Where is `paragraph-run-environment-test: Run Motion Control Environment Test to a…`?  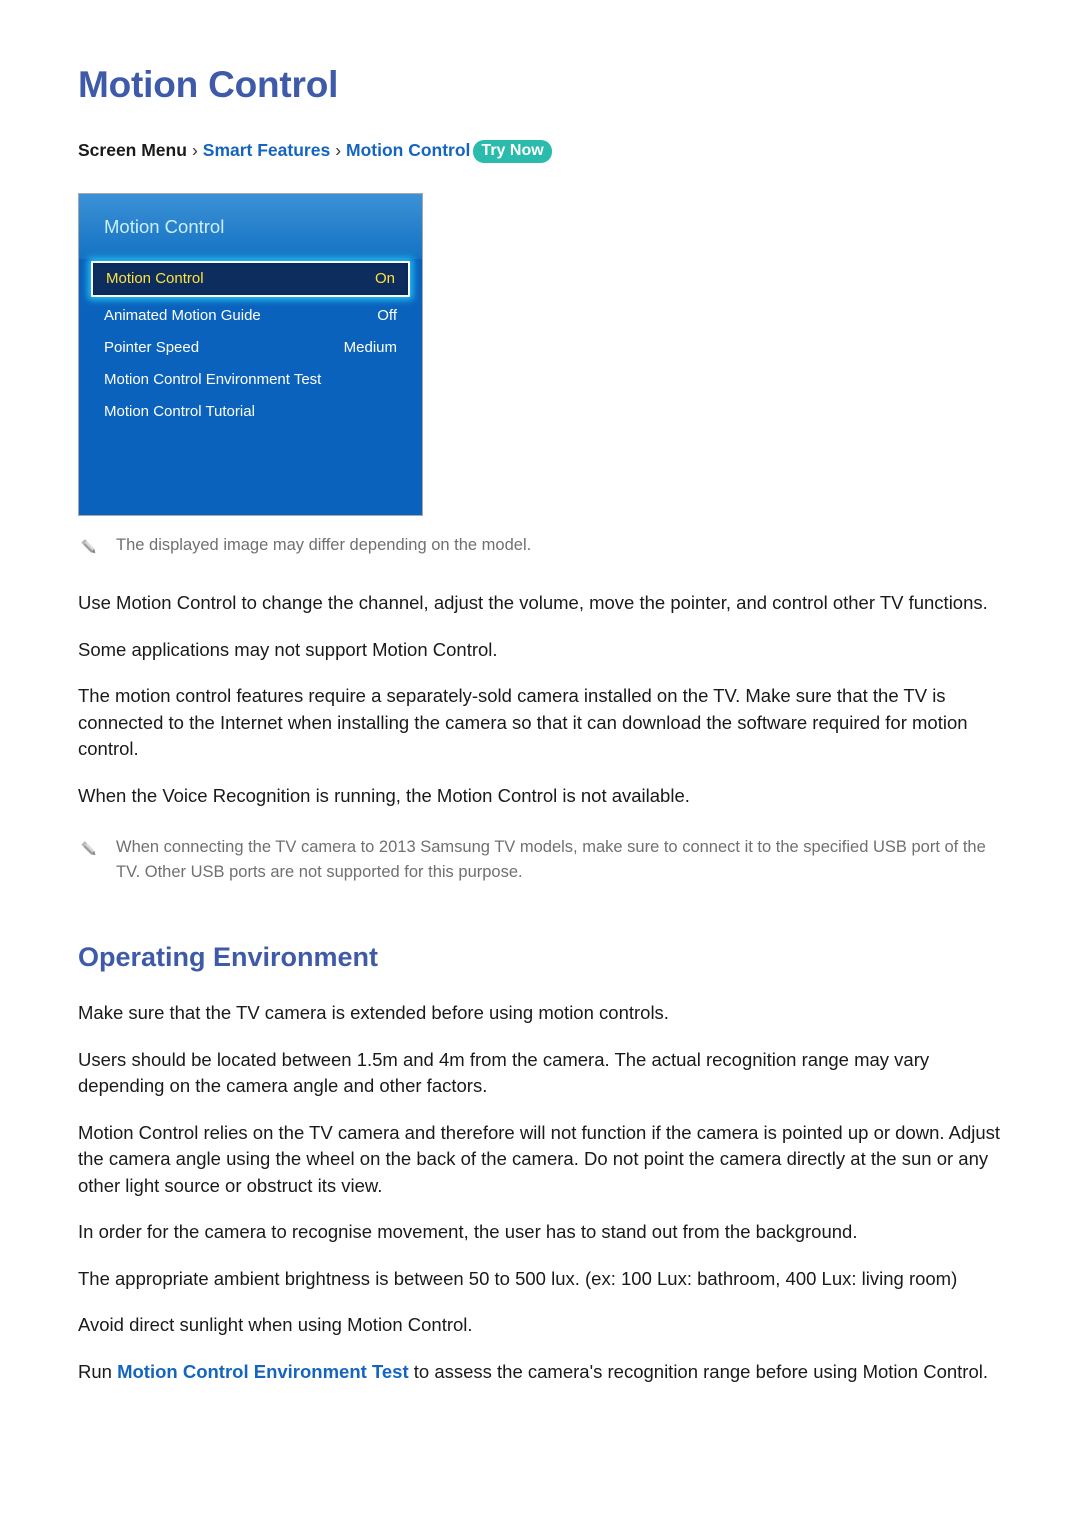
paragraph-run-environment-test: Run Motion Control Environment Test to a… is located at coordinates (540, 1372).